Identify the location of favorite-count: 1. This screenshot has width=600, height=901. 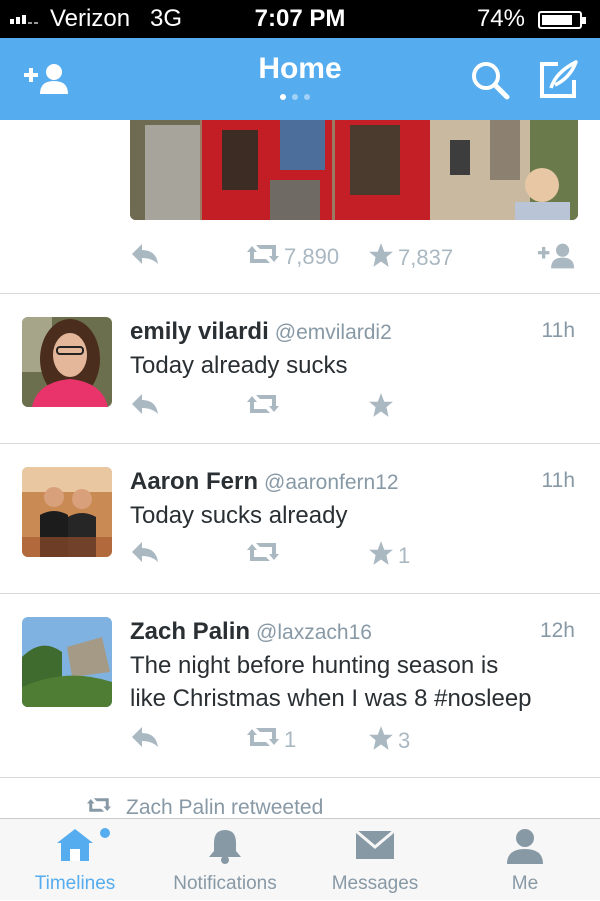
(404, 555).